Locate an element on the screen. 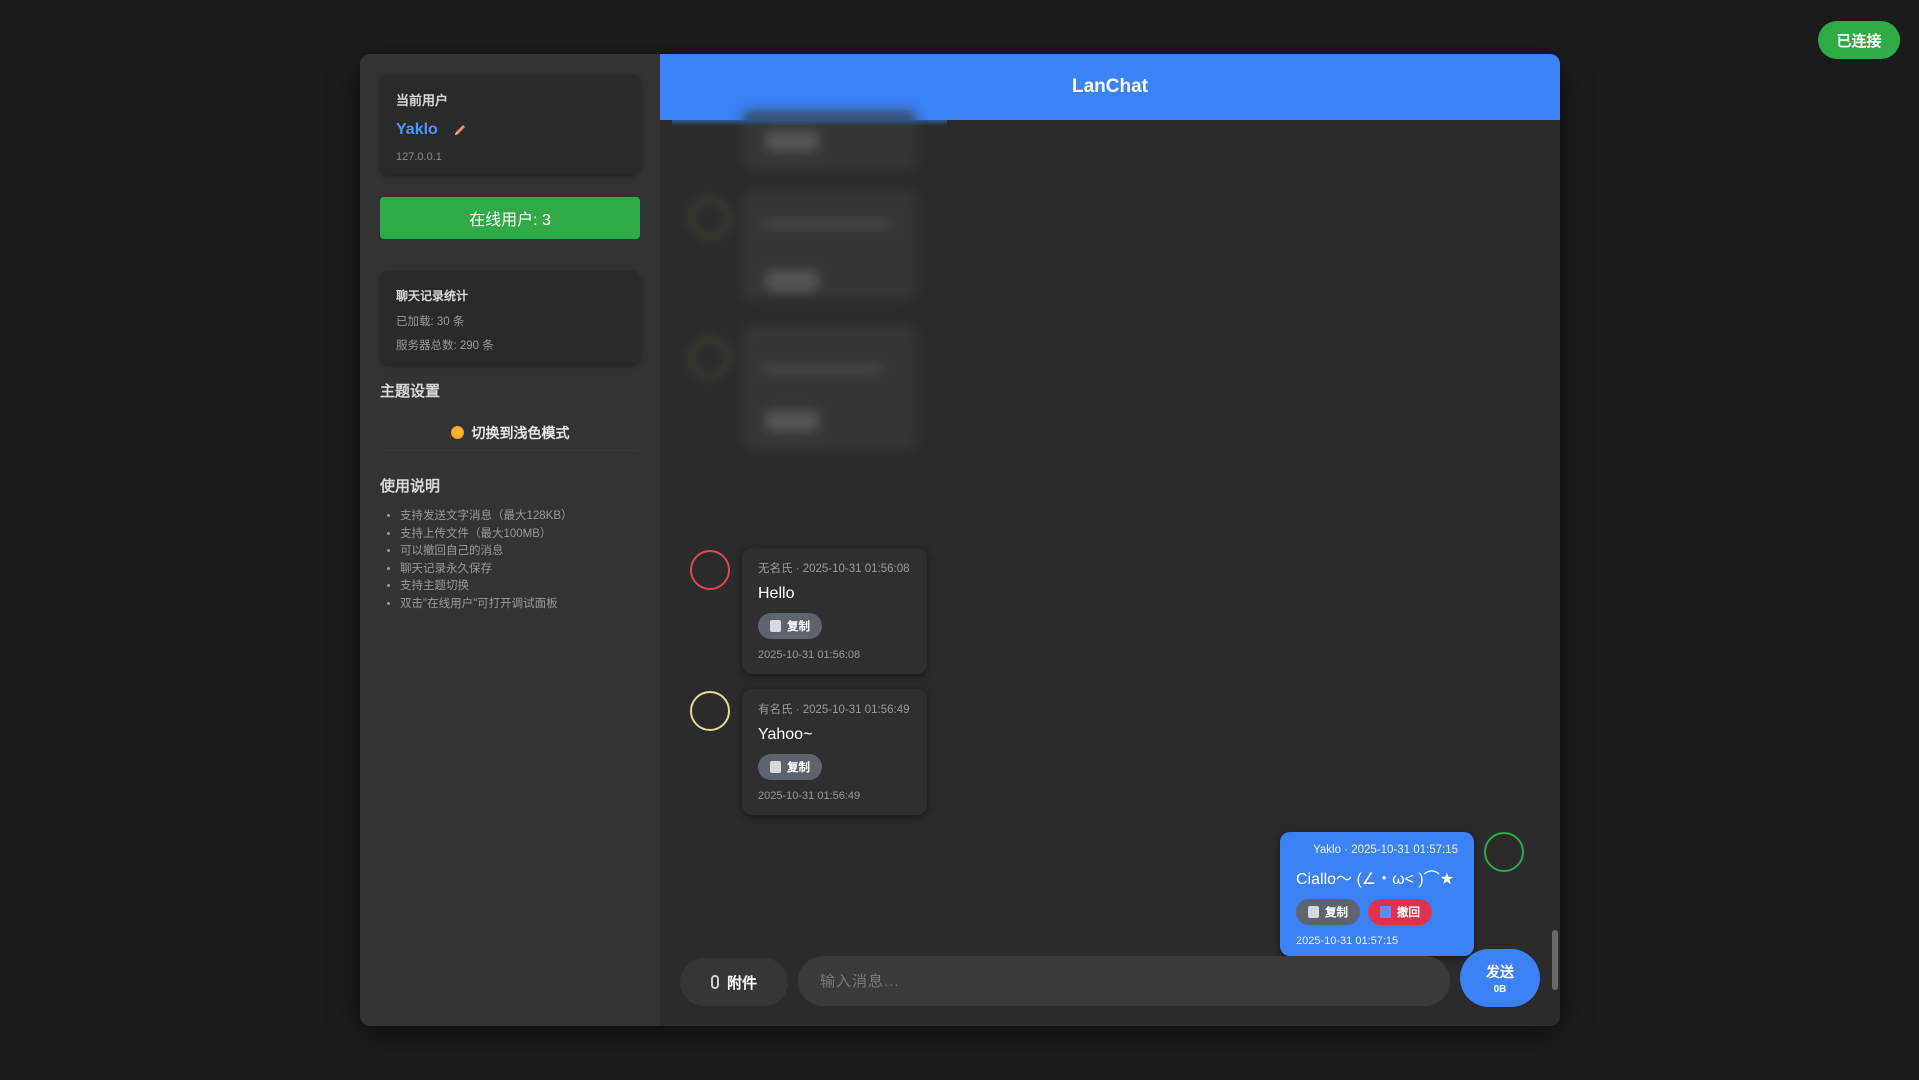  send-button: 发送 0B is located at coordinates (1500, 978).